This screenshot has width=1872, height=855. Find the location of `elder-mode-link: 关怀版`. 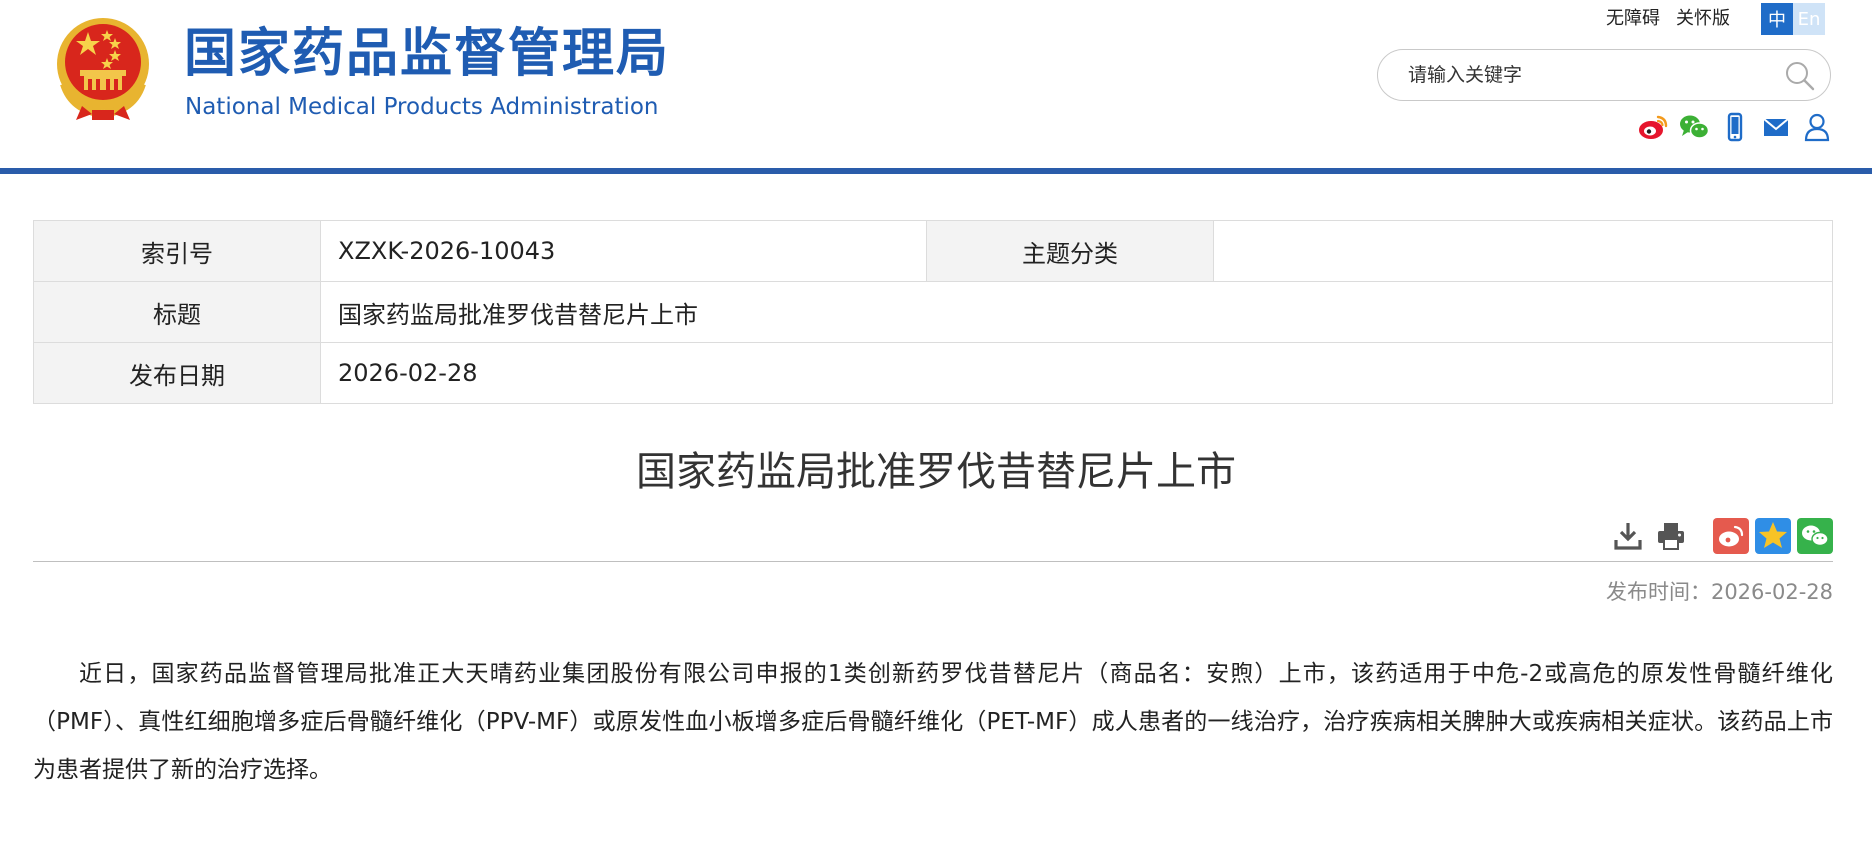

elder-mode-link: 关怀版 is located at coordinates (1703, 19).